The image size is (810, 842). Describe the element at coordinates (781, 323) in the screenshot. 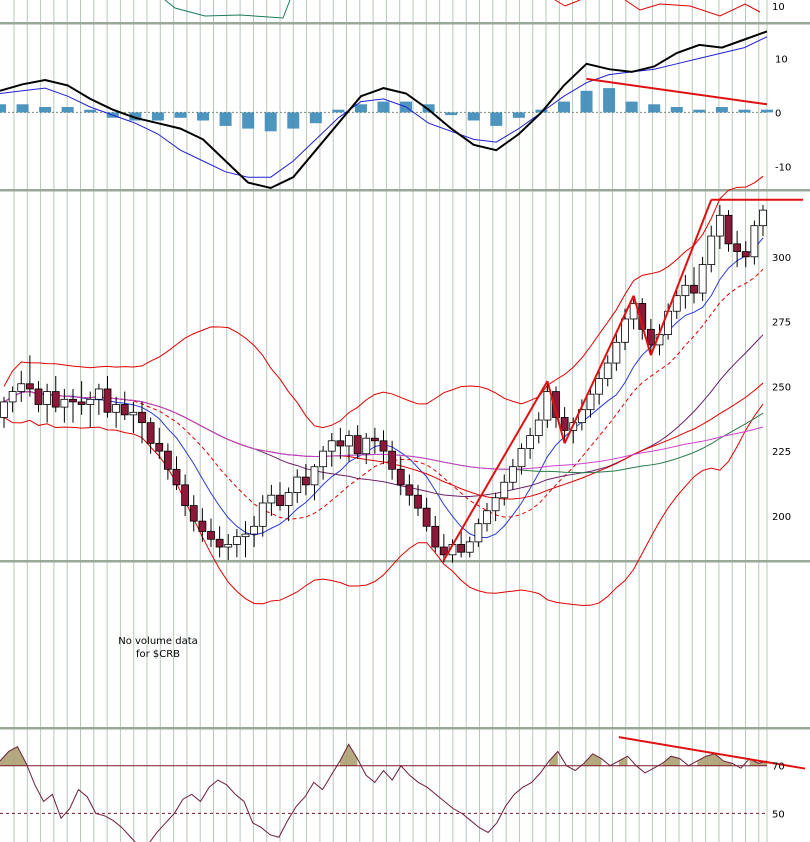

I see `price-tick-label: 275` at that location.